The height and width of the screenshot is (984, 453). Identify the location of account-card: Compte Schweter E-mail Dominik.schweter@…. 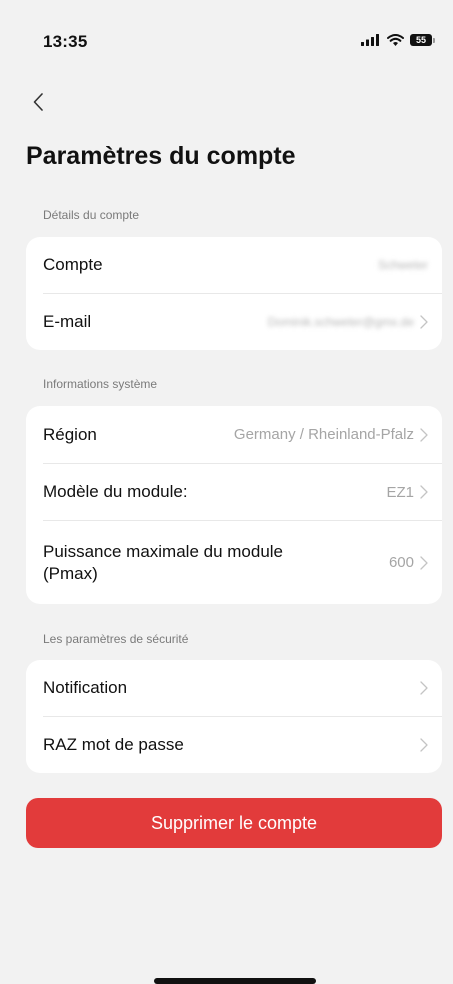
(234, 293).